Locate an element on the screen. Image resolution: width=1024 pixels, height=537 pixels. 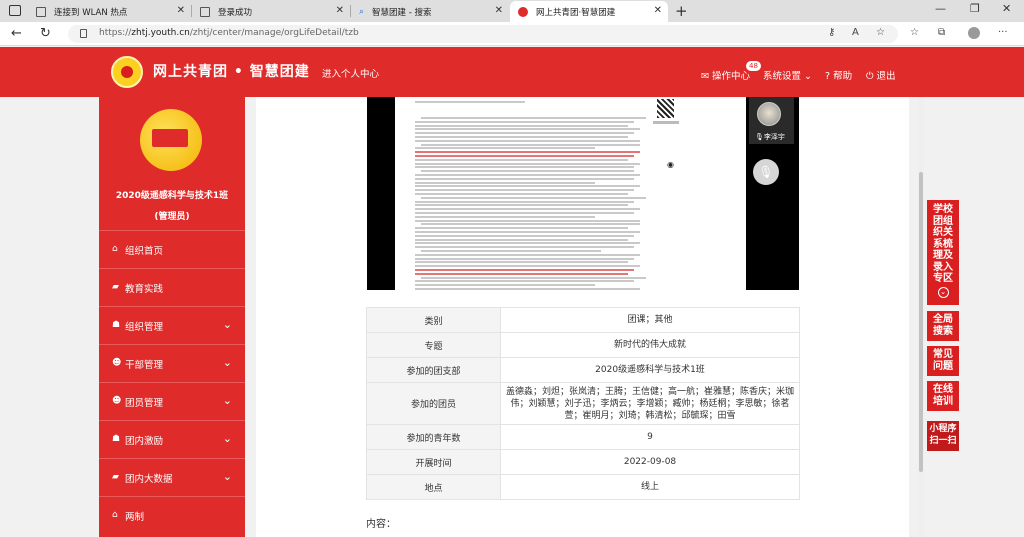
org-relationship-zone-button: 学校团组织关系梳理及录入专区 ⌄ is located at coordinates (943, 252).